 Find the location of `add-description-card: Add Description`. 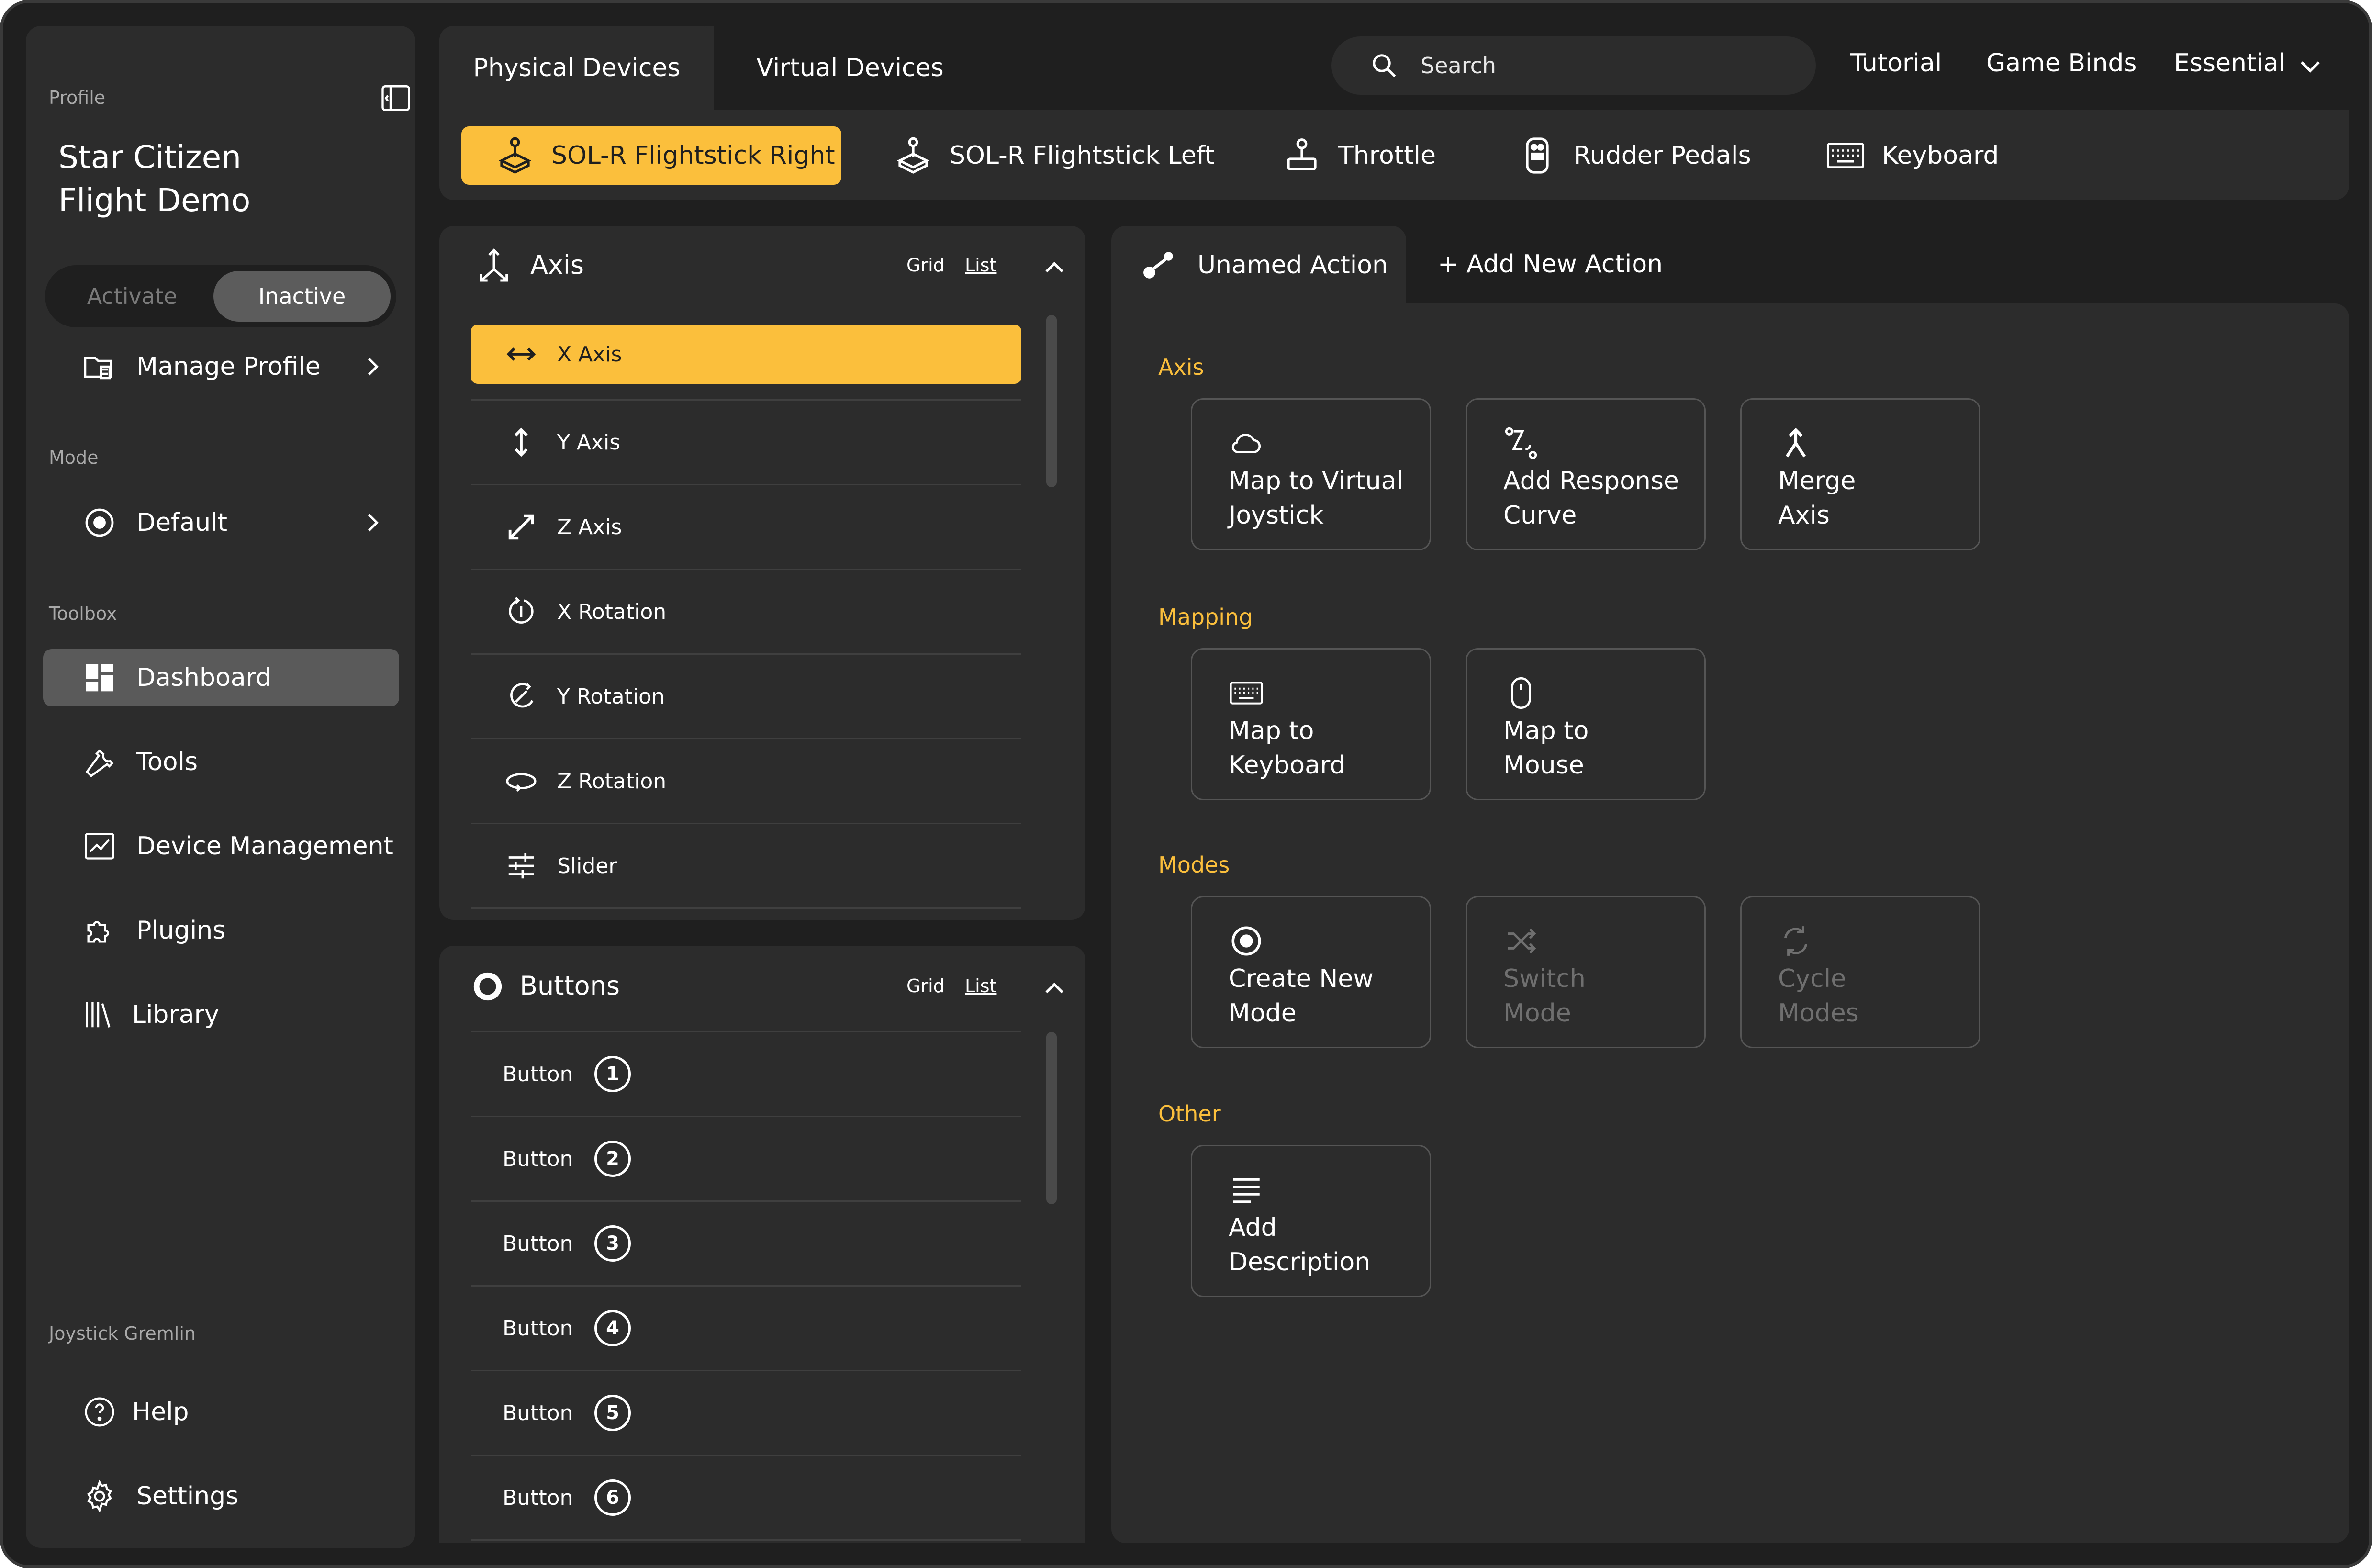

add-description-card: Add Description is located at coordinates (1311, 1221).